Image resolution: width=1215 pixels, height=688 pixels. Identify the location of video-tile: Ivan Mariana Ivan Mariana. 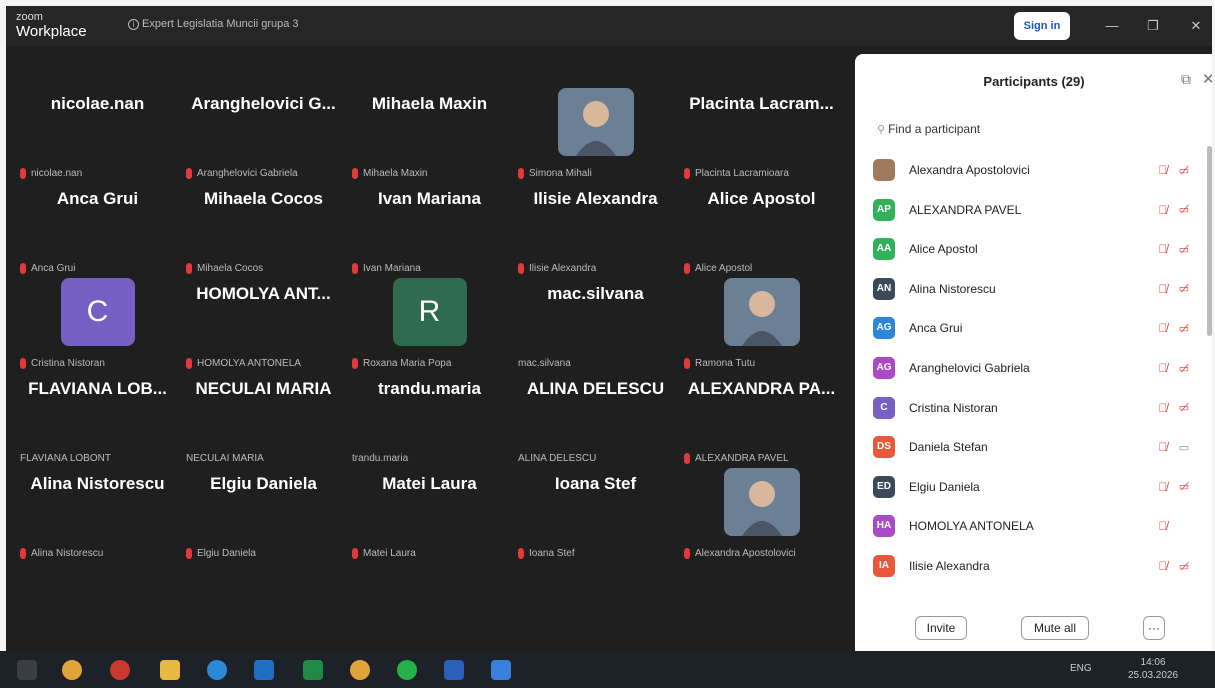
(429, 228).